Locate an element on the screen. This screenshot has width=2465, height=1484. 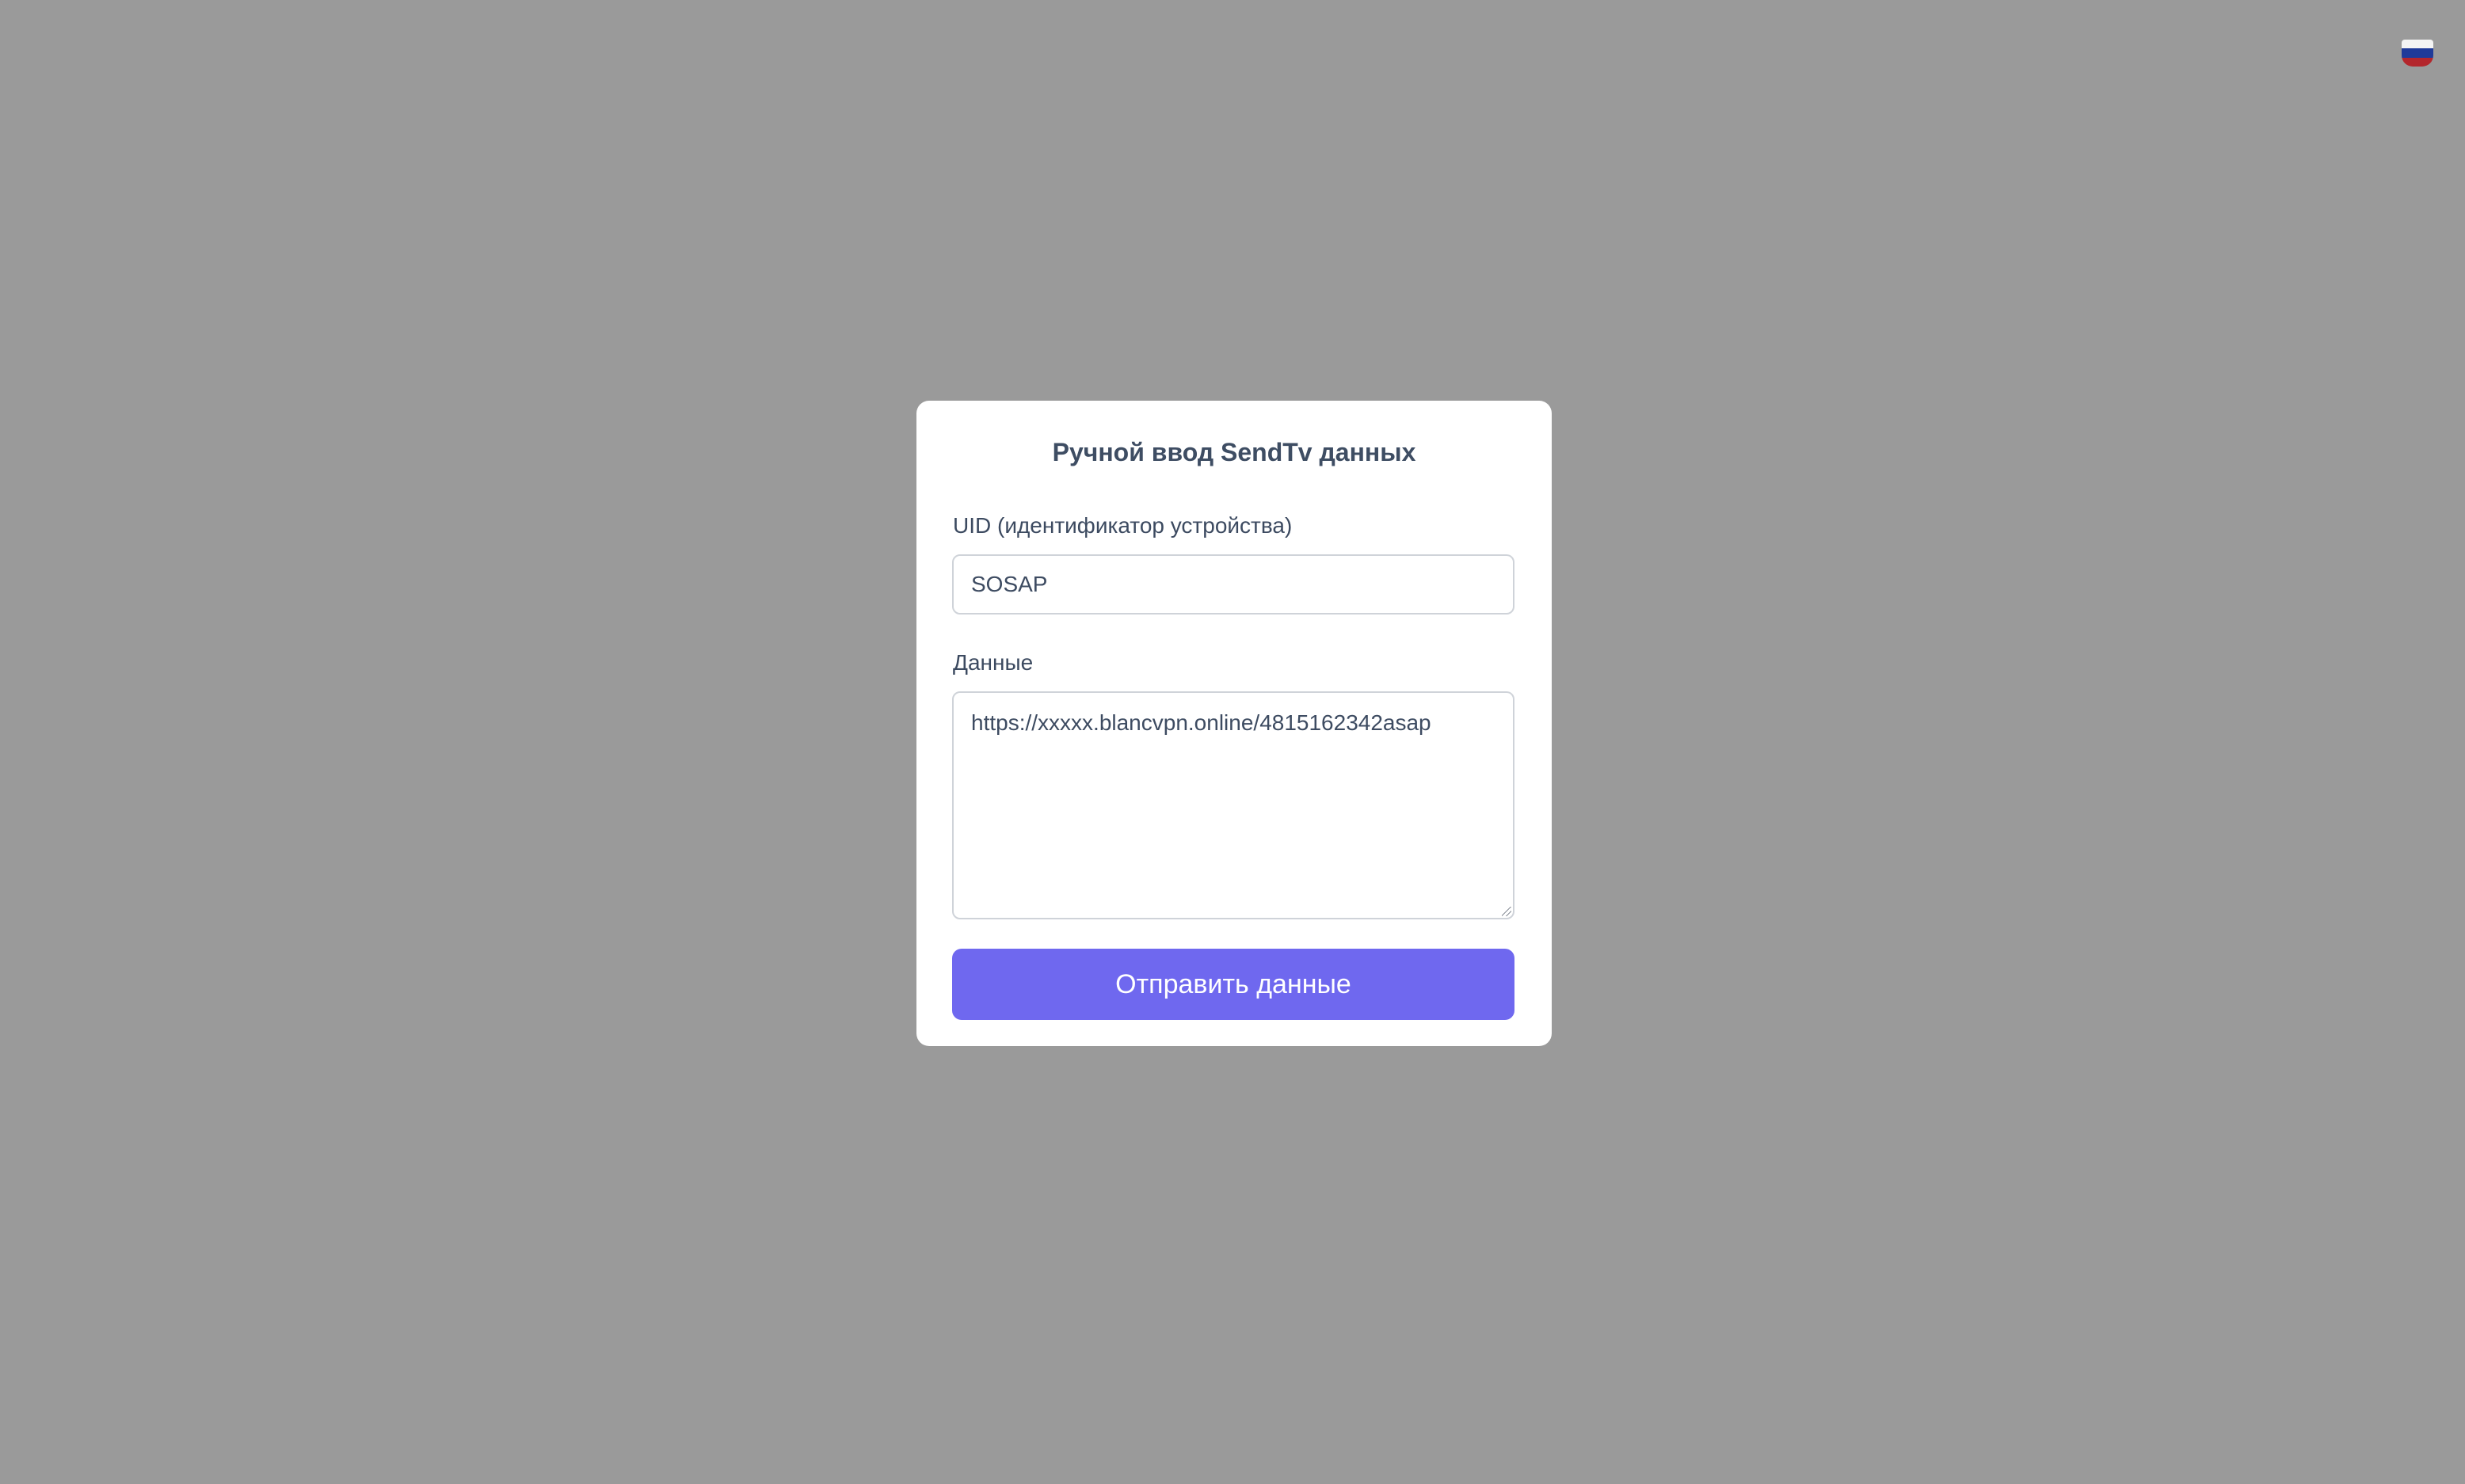
data-label: Данные is located at coordinates (994, 663).